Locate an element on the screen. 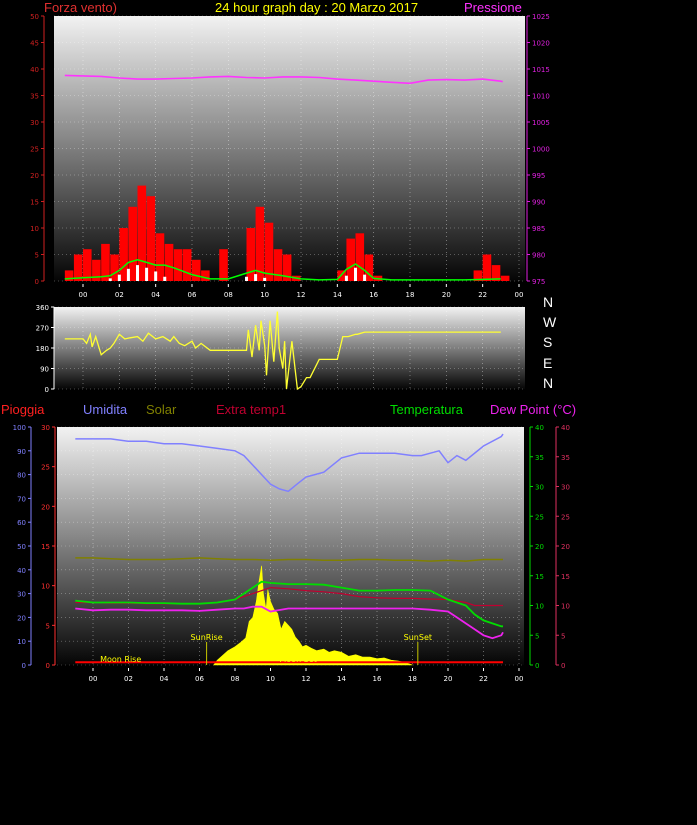  rain-axis-tick-label: 25 is located at coordinates (45, 468).